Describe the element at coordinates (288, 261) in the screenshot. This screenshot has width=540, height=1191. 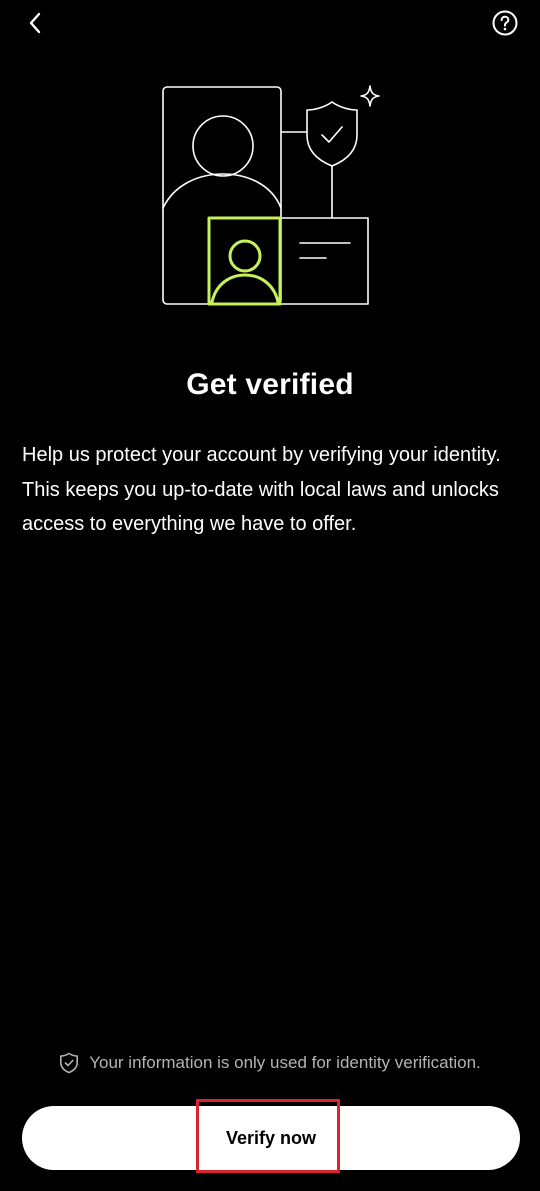
I see `id-card` at that location.